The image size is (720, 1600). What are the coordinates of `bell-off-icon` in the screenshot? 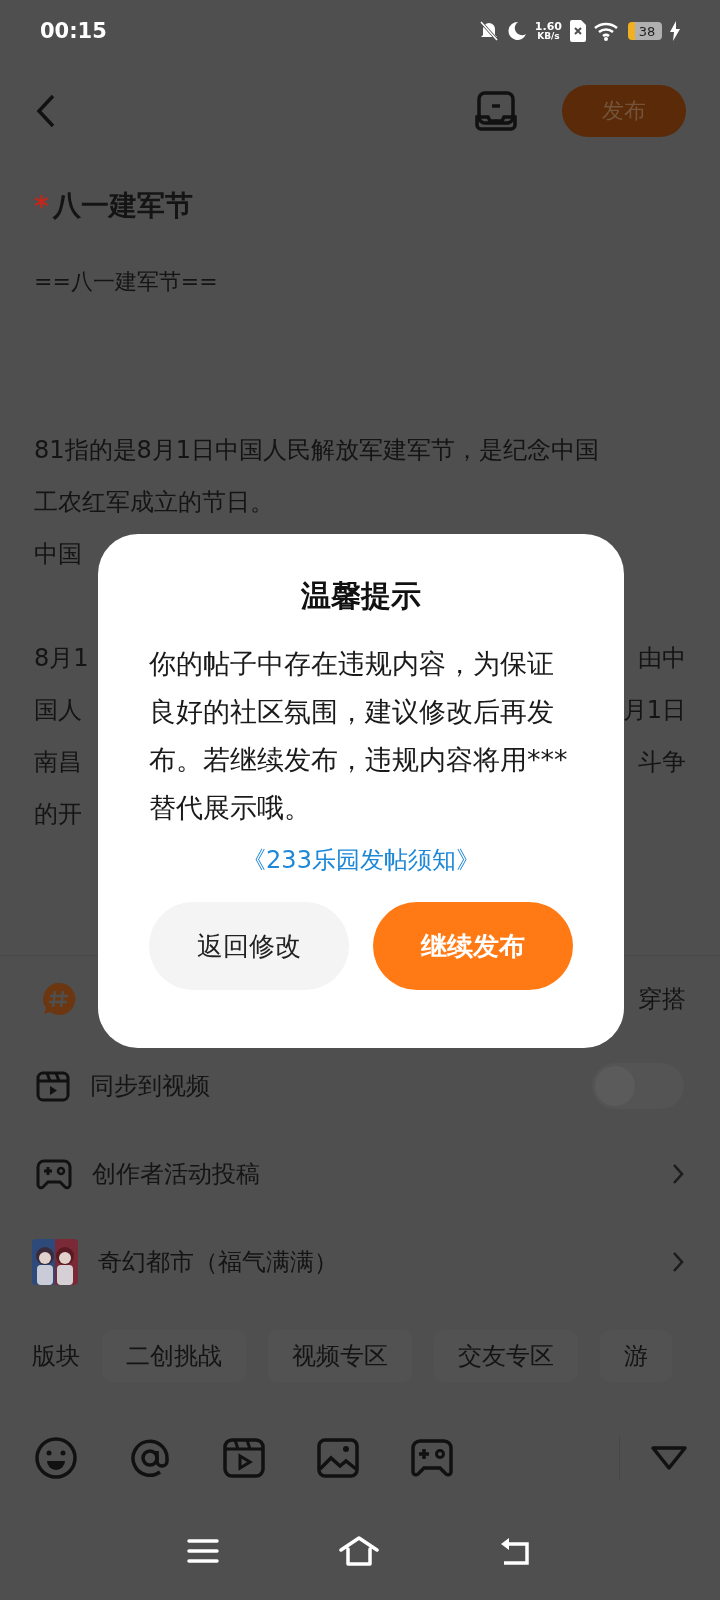 It's located at (488, 31).